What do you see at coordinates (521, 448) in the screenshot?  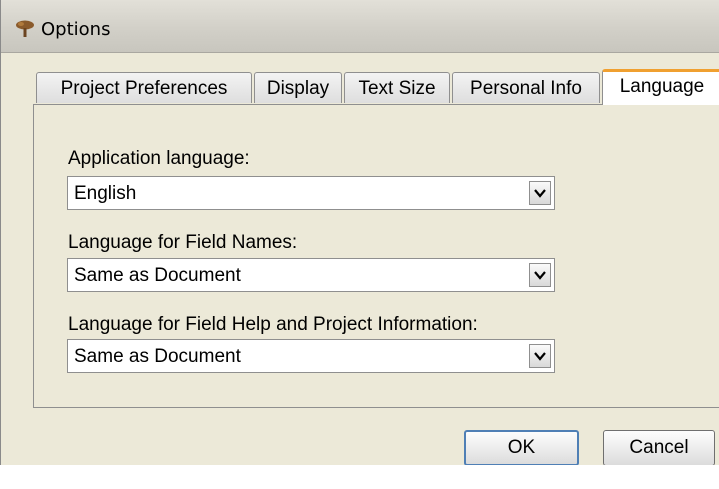 I see `ok-button: OK` at bounding box center [521, 448].